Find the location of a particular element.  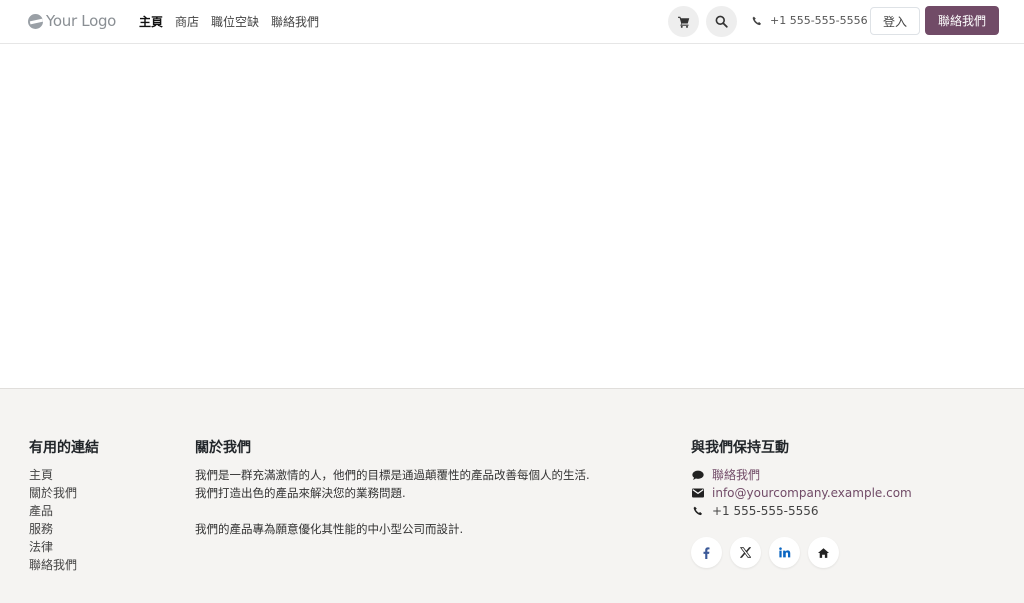

footer-links-column: 有用的連結 主頁 關於我們 產品 服務 法律 聯絡我們 is located at coordinates (64, 505).